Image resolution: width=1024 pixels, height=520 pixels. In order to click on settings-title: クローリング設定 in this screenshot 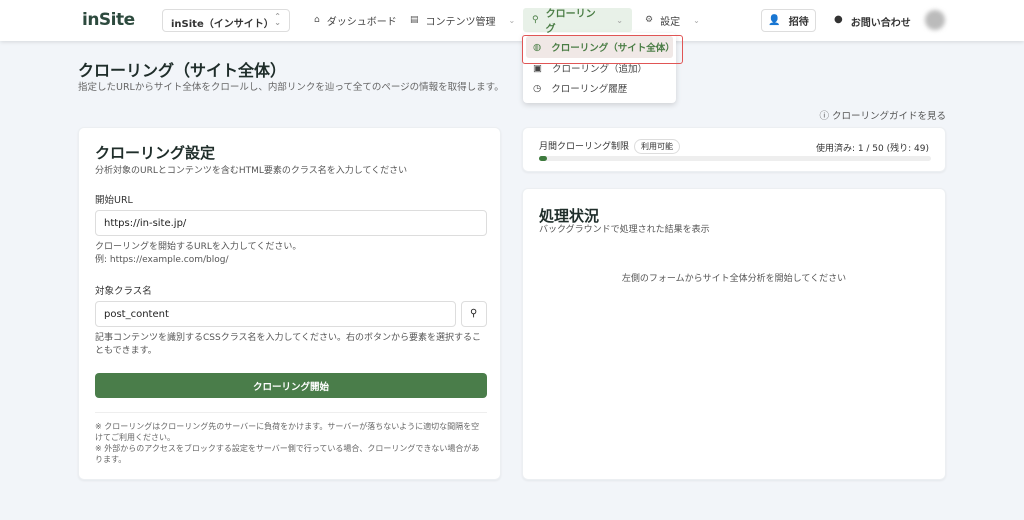, I will do `click(155, 153)`.